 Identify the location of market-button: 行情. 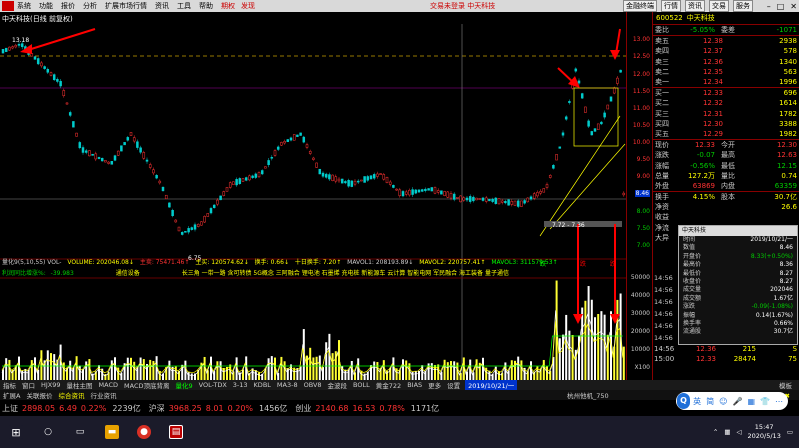
(671, 6).